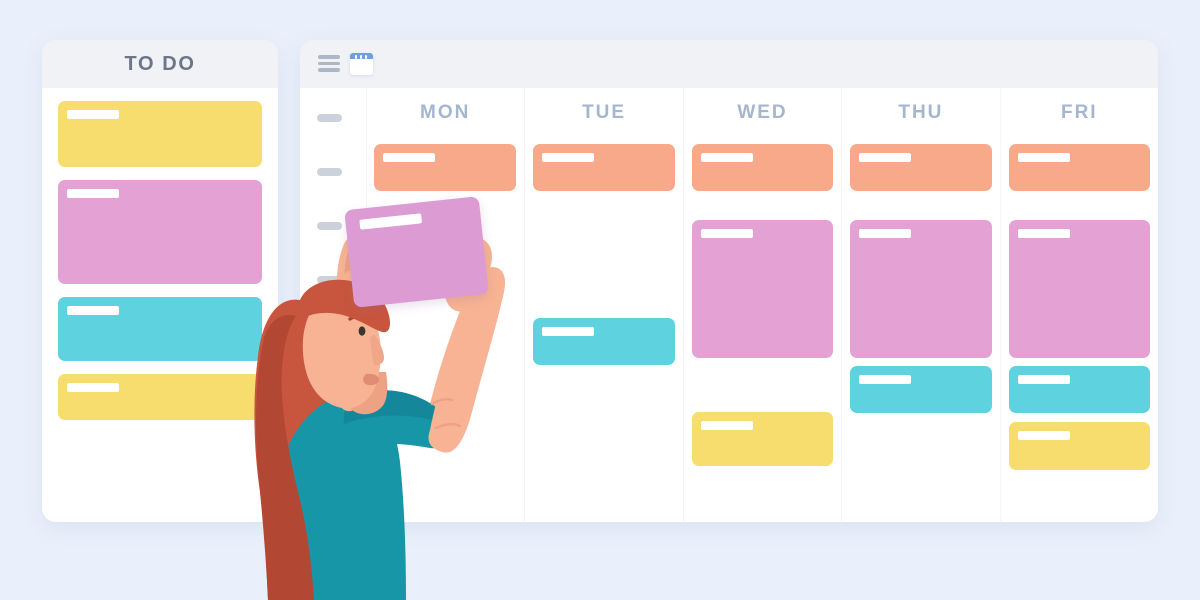 The height and width of the screenshot is (600, 1200). What do you see at coordinates (1079, 112) in the screenshot?
I see `day-header-fri: FRI` at bounding box center [1079, 112].